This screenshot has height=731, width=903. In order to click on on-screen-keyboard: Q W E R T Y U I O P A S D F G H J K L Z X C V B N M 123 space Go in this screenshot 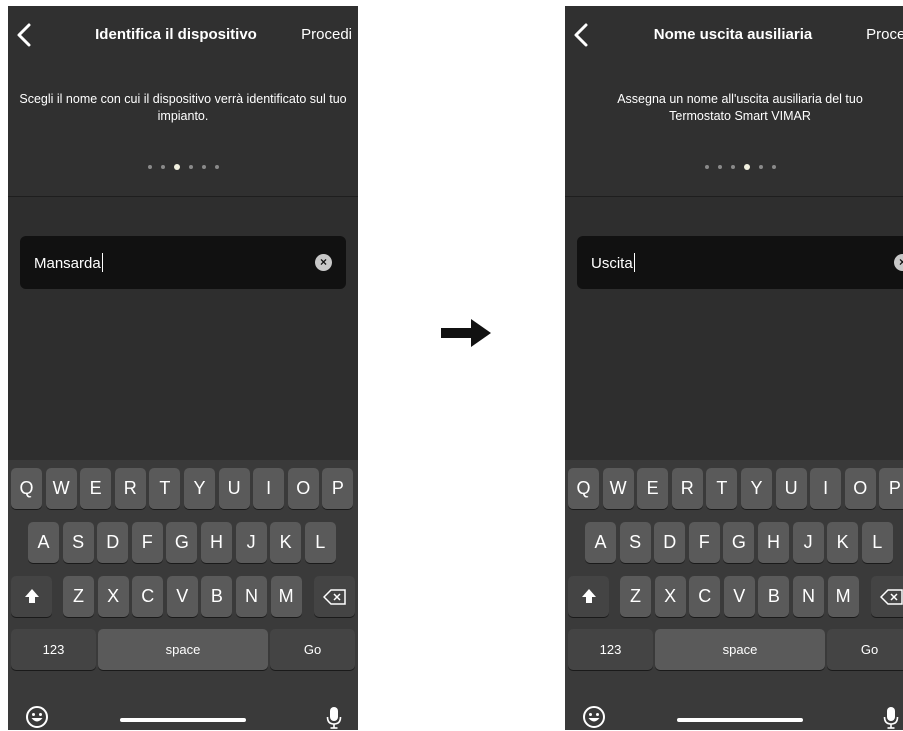, I will do `click(734, 595)`.